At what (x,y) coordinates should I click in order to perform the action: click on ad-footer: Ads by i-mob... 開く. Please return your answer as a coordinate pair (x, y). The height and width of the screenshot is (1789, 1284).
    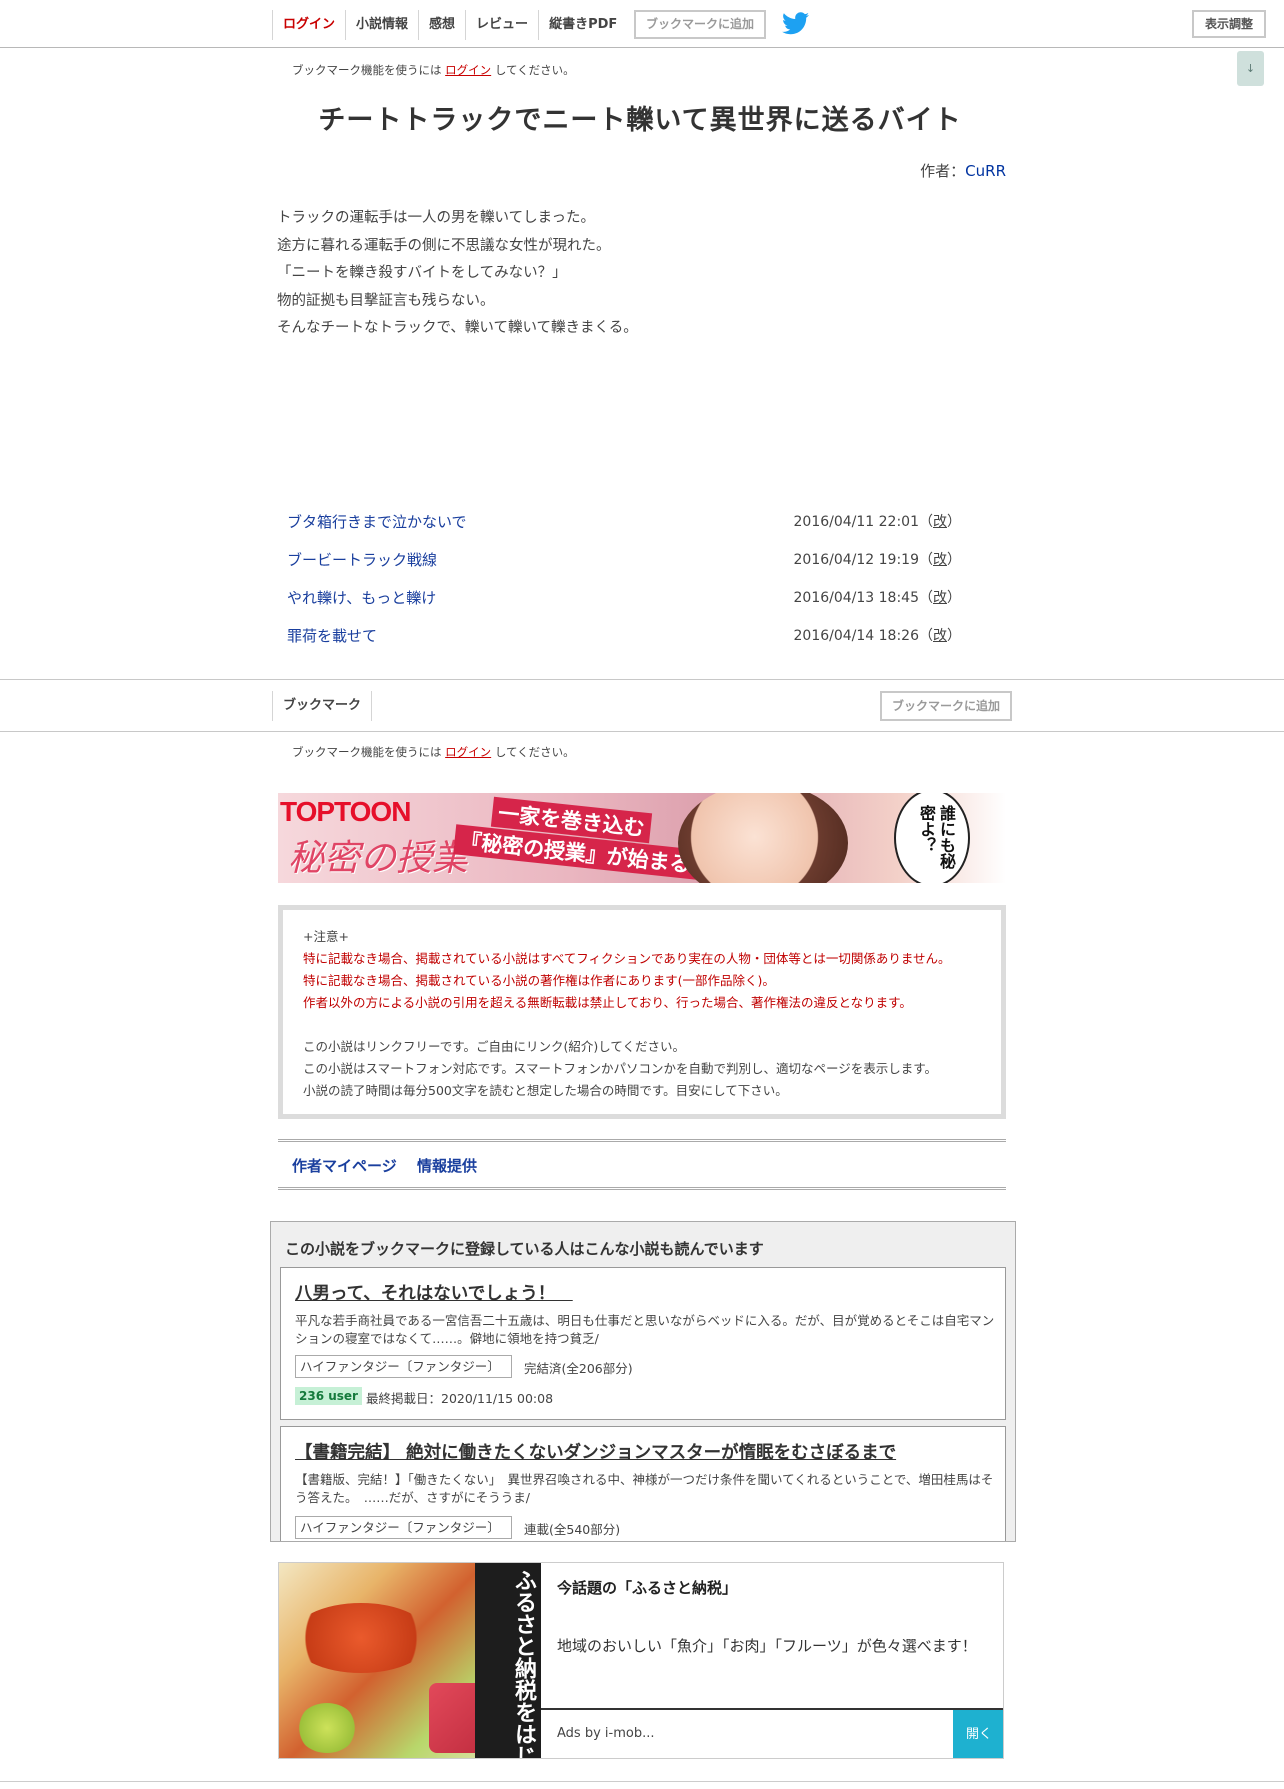
    Looking at the image, I should click on (772, 1733).